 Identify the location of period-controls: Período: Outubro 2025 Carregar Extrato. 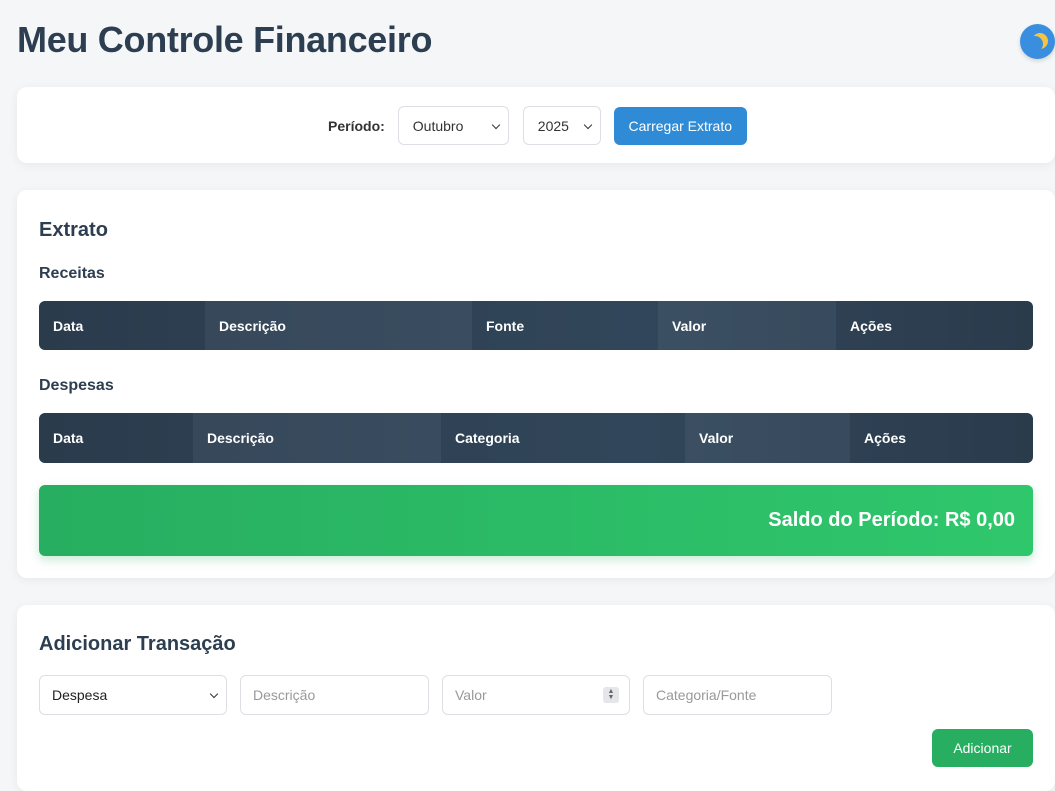
(537, 125).